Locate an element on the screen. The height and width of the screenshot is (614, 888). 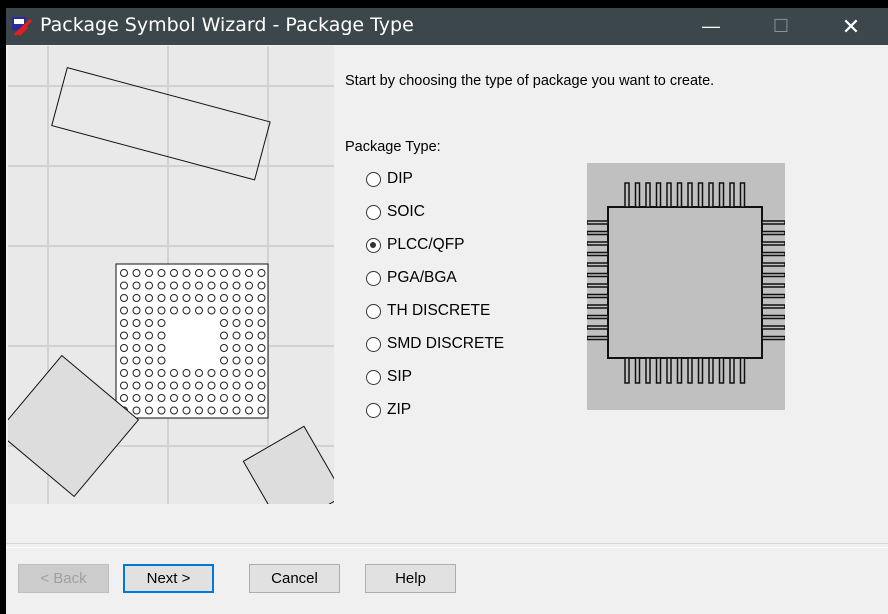
maximize-icon: ☐ is located at coordinates (781, 26).